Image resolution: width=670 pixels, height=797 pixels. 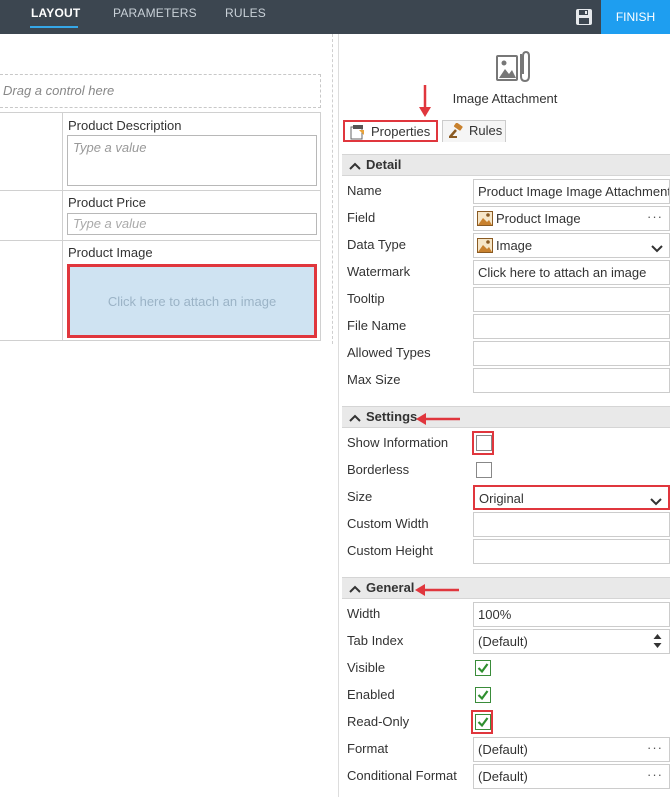 I want to click on enabled-checkbox, so click(x=483, y=695).